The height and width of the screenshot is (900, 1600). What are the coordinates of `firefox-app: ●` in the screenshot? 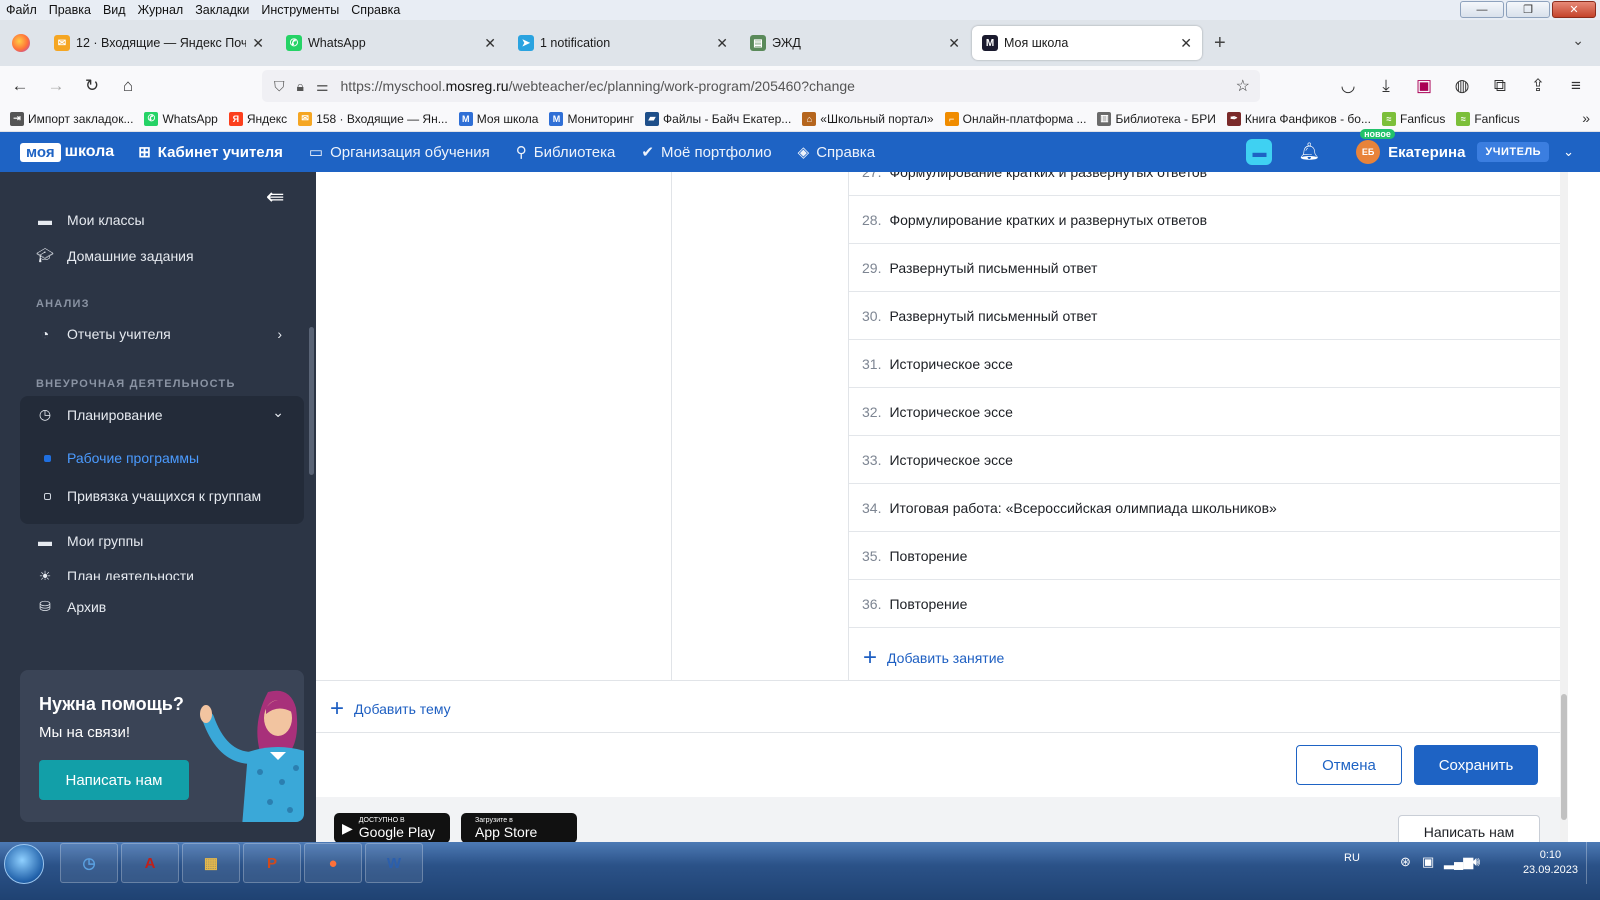 It's located at (333, 863).